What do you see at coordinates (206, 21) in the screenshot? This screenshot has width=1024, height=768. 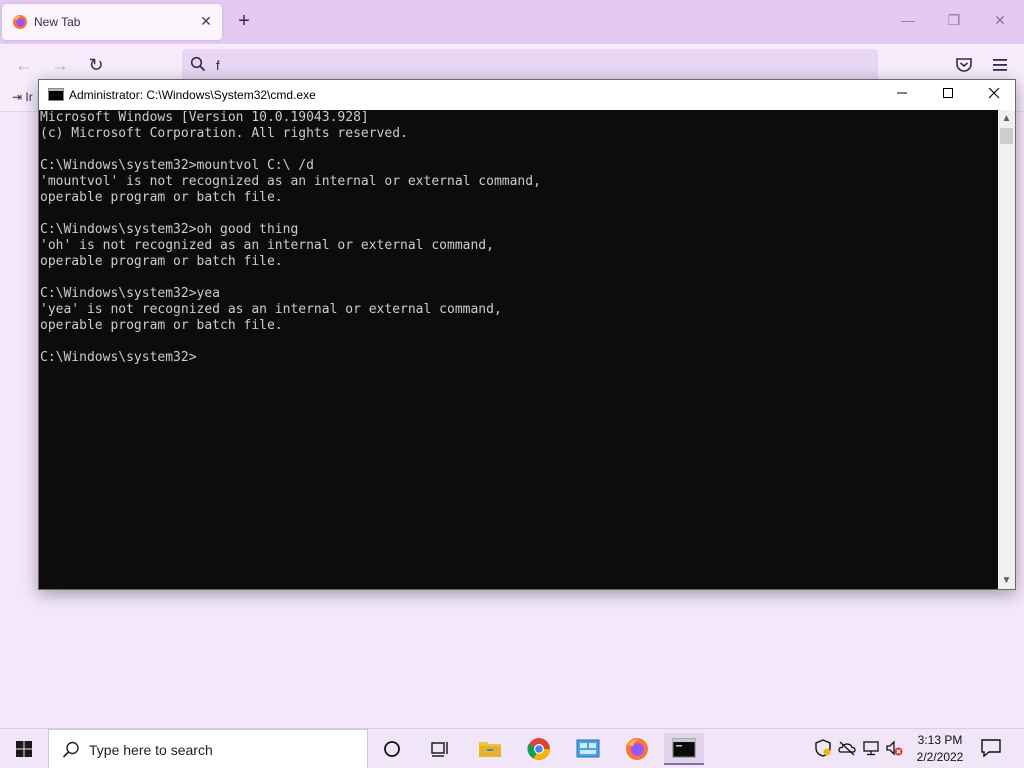 I see `close-tab-icon: ✕` at bounding box center [206, 21].